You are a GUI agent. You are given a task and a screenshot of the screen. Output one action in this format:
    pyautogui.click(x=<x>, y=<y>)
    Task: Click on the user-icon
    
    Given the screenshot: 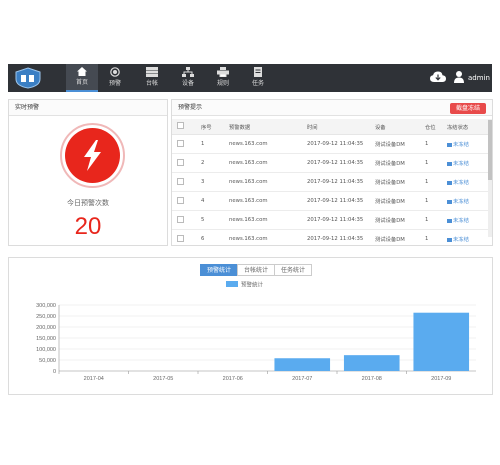 What is the action you would take?
    pyautogui.click(x=459, y=77)
    